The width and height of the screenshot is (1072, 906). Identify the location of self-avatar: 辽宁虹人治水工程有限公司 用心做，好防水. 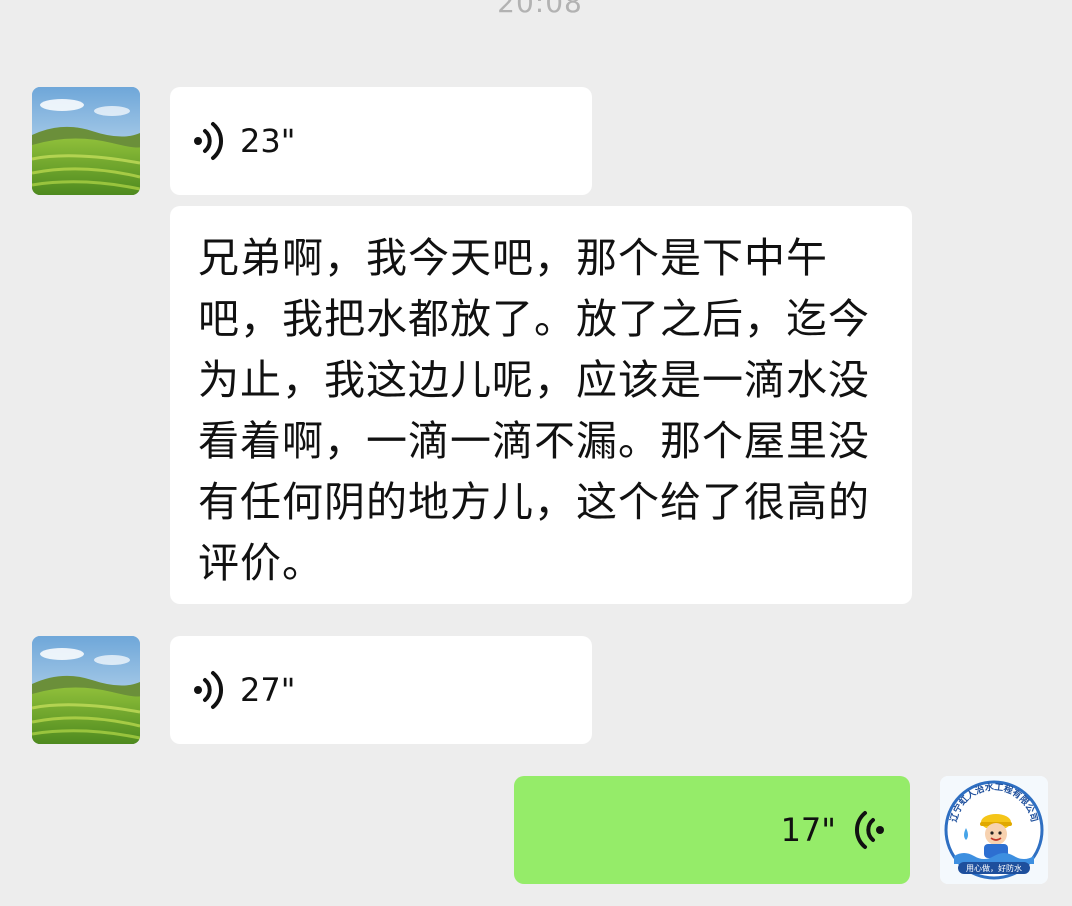
(994, 830).